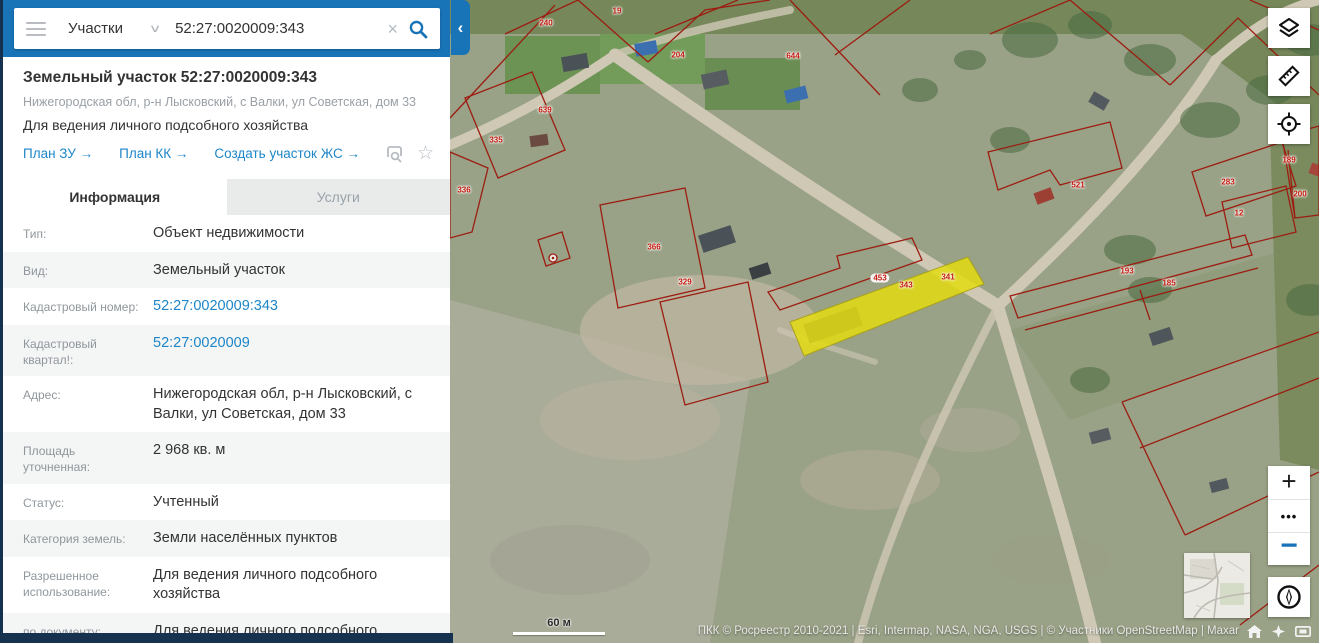  Describe the element at coordinates (186, 501) in the screenshot. I see `row-value: Учтенный` at that location.